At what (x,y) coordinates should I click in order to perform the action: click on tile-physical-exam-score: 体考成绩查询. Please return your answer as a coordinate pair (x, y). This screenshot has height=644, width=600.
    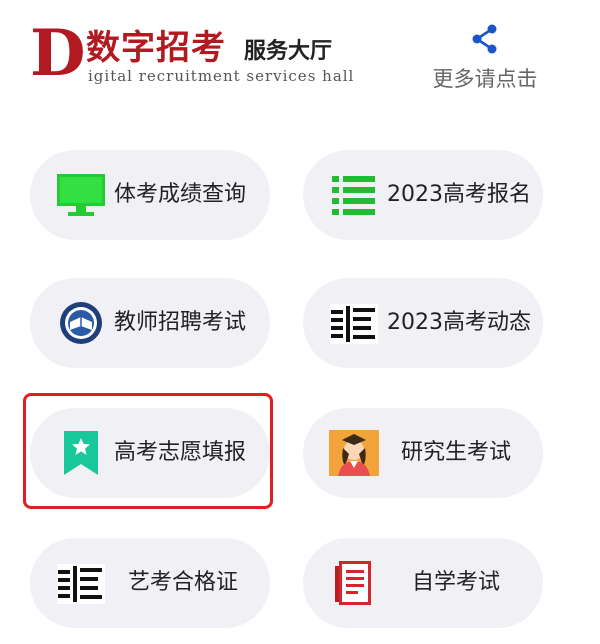
    Looking at the image, I should click on (150, 195).